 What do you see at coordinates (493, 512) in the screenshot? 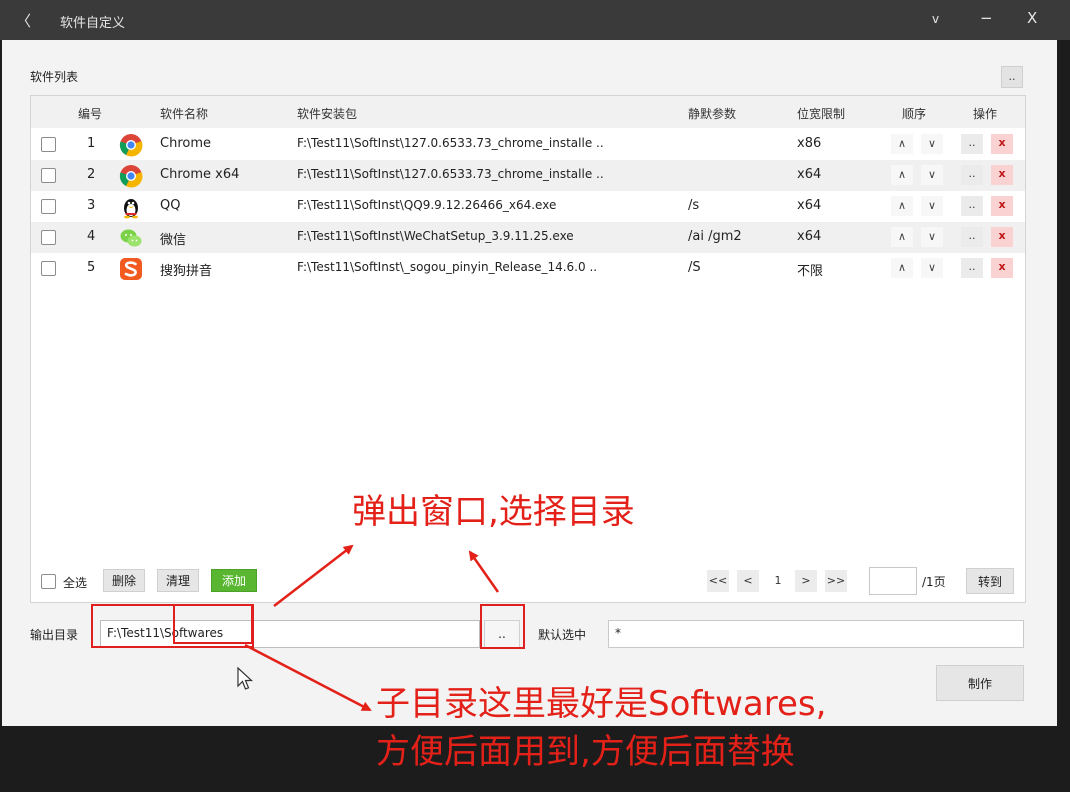
I see `annotation-popup-text: 弹出窗口,选择目录` at bounding box center [493, 512].